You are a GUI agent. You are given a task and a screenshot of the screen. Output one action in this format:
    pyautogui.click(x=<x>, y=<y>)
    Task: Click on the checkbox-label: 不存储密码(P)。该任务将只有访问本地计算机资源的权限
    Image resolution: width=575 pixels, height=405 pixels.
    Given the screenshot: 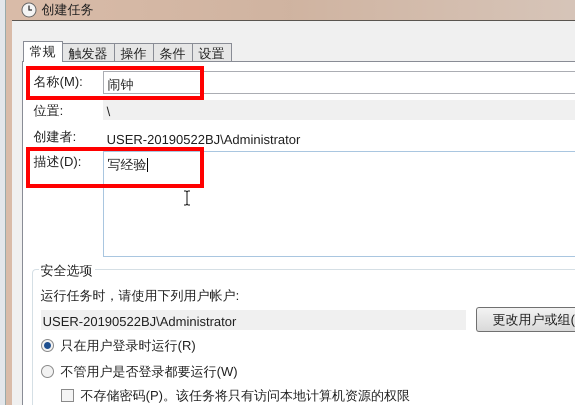 What is the action you would take?
    pyautogui.click(x=245, y=395)
    